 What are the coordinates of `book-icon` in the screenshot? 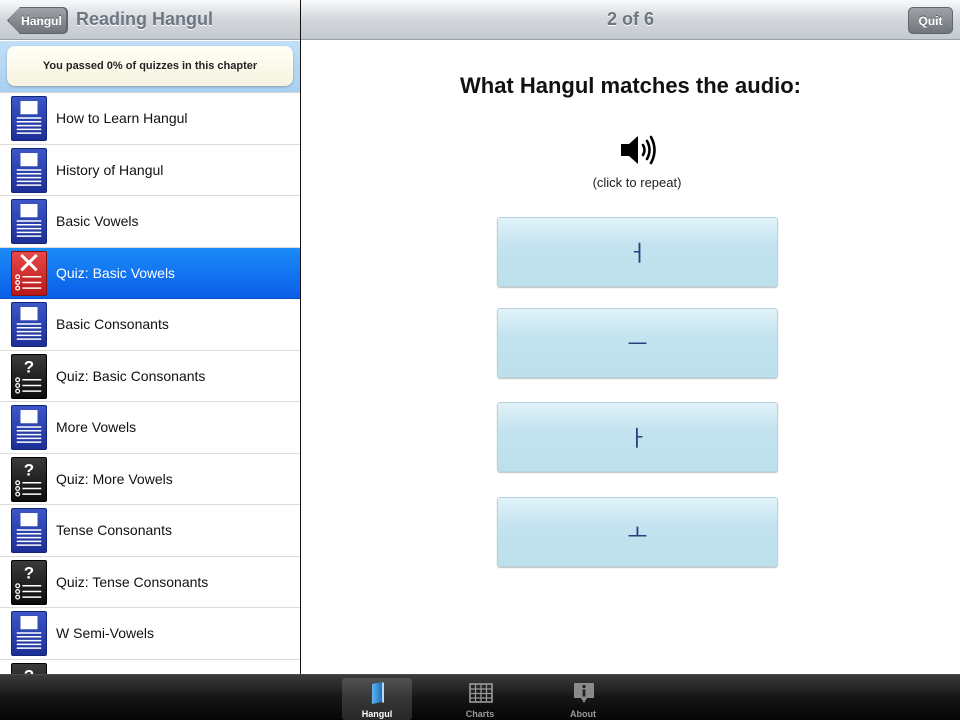 It's located at (377, 693).